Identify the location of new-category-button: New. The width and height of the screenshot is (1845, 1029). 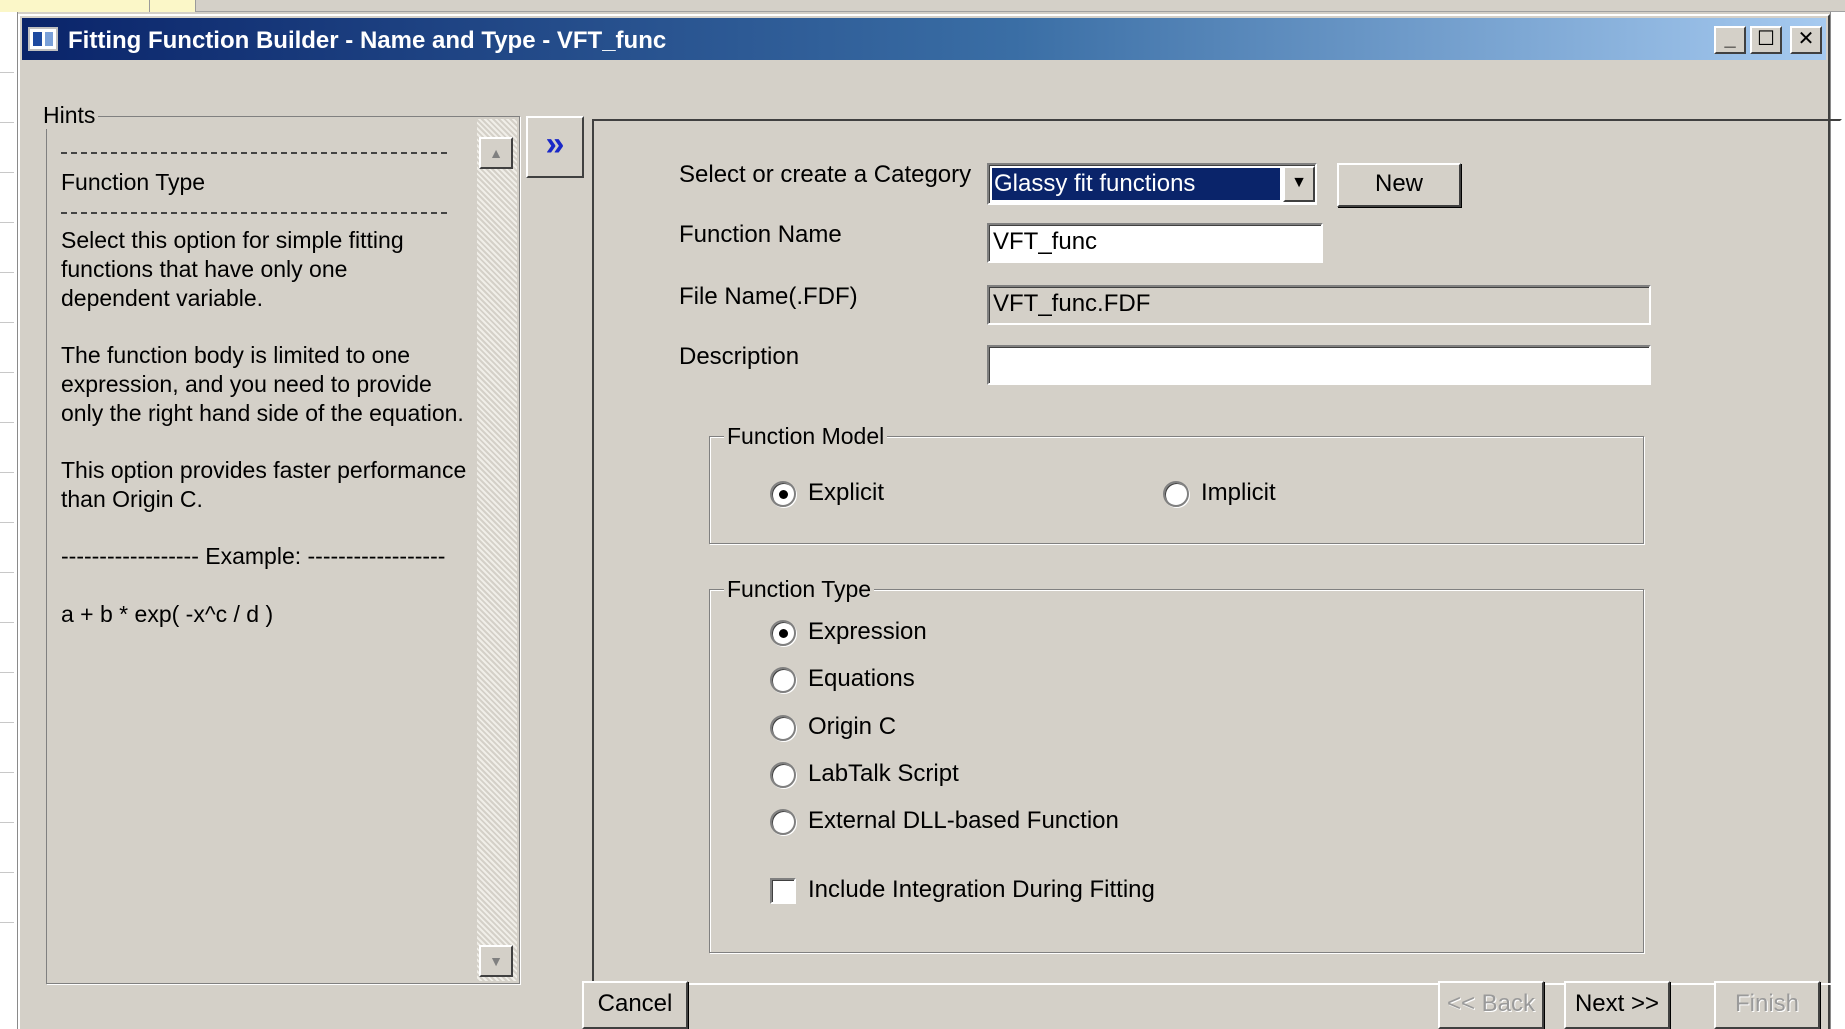
(1399, 185).